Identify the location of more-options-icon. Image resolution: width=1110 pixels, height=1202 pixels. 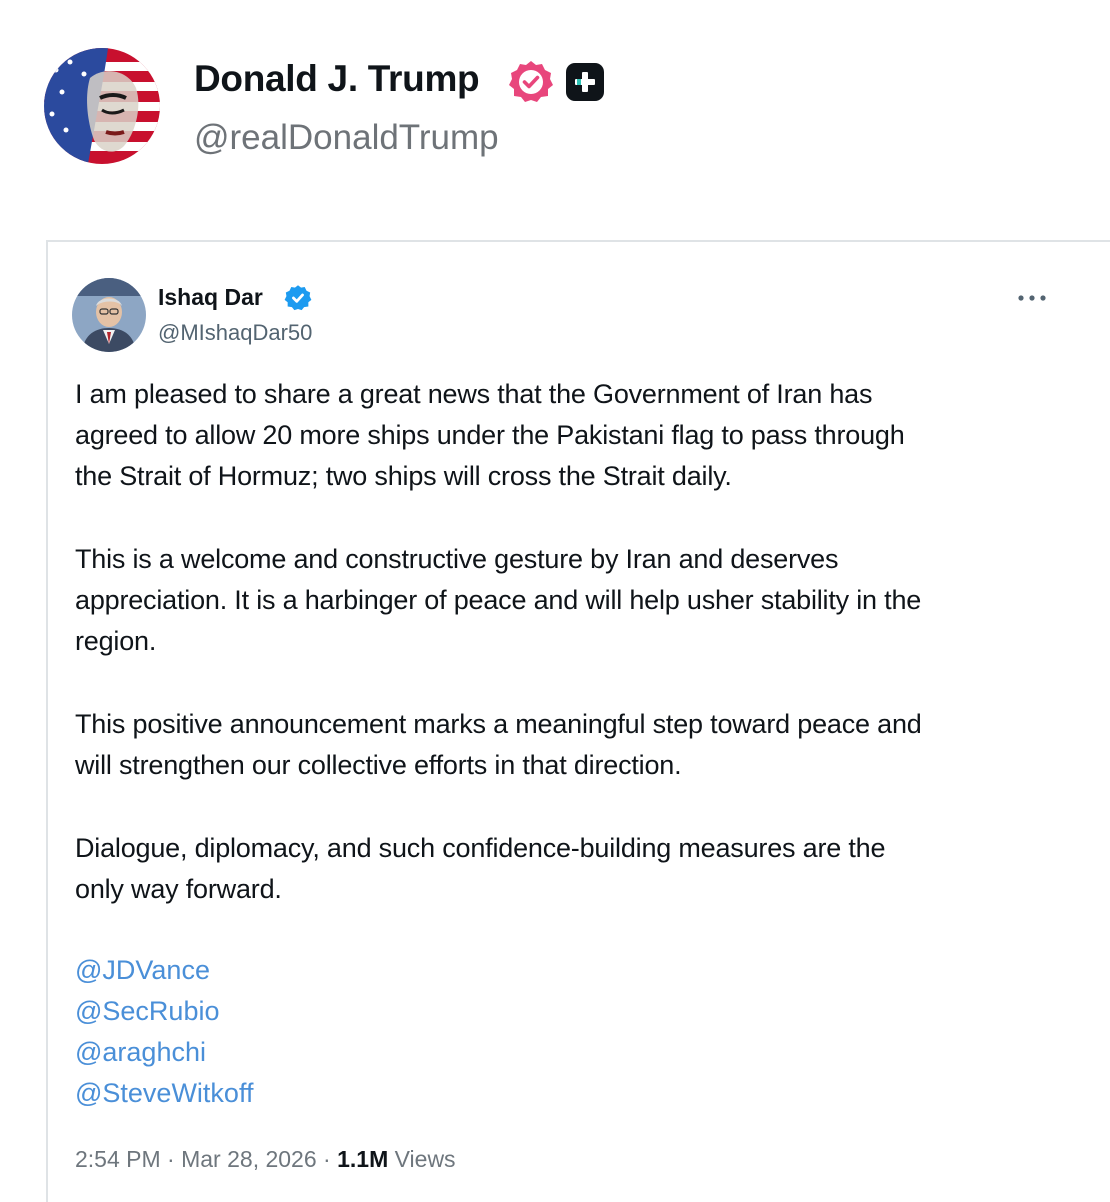
(1032, 298).